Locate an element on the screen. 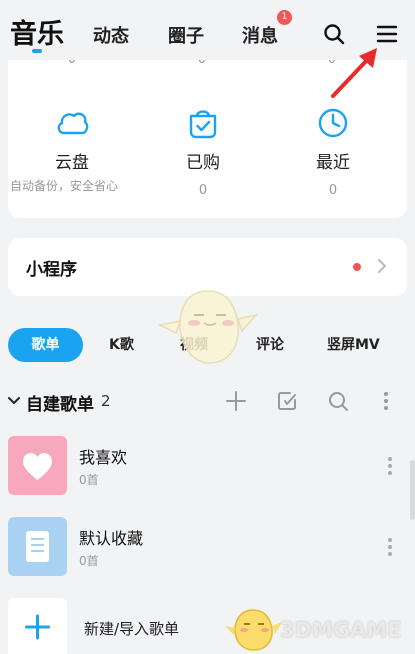  purchased-item: 已购 0 is located at coordinates (203, 152).